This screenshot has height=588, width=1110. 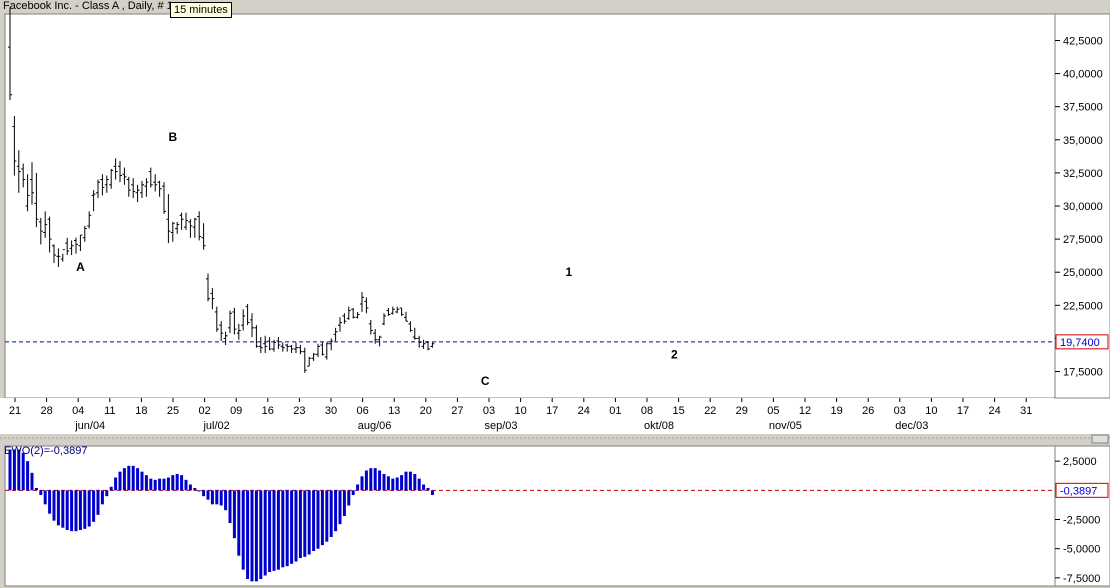 What do you see at coordinates (678, 411) in the screenshot?
I see `date-tick-label: 15` at bounding box center [678, 411].